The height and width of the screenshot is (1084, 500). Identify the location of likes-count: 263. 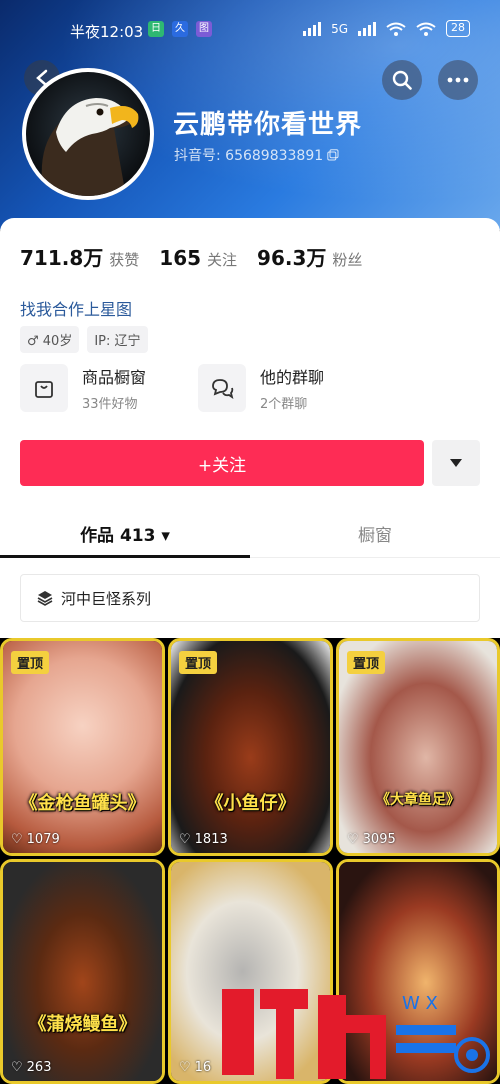
(39, 1067).